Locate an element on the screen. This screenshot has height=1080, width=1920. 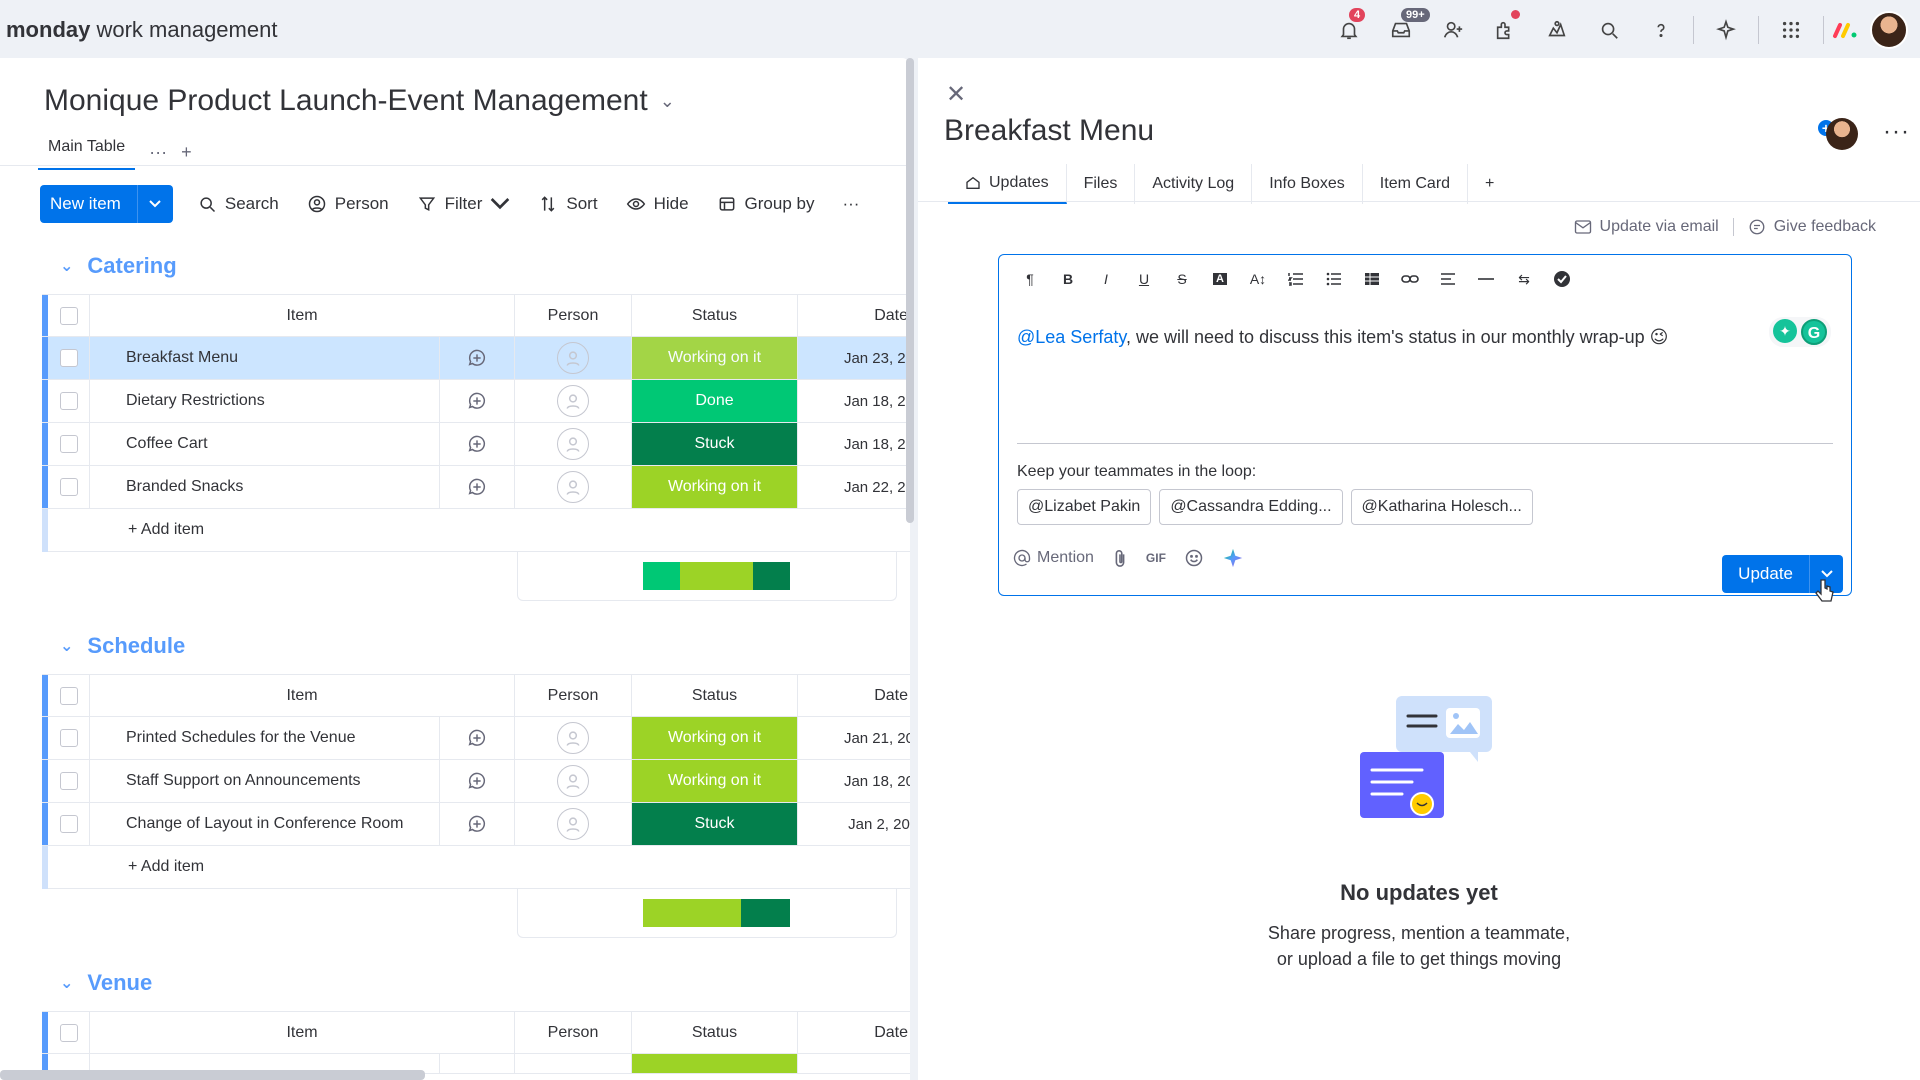
underline-icon: U is located at coordinates (1144, 279).